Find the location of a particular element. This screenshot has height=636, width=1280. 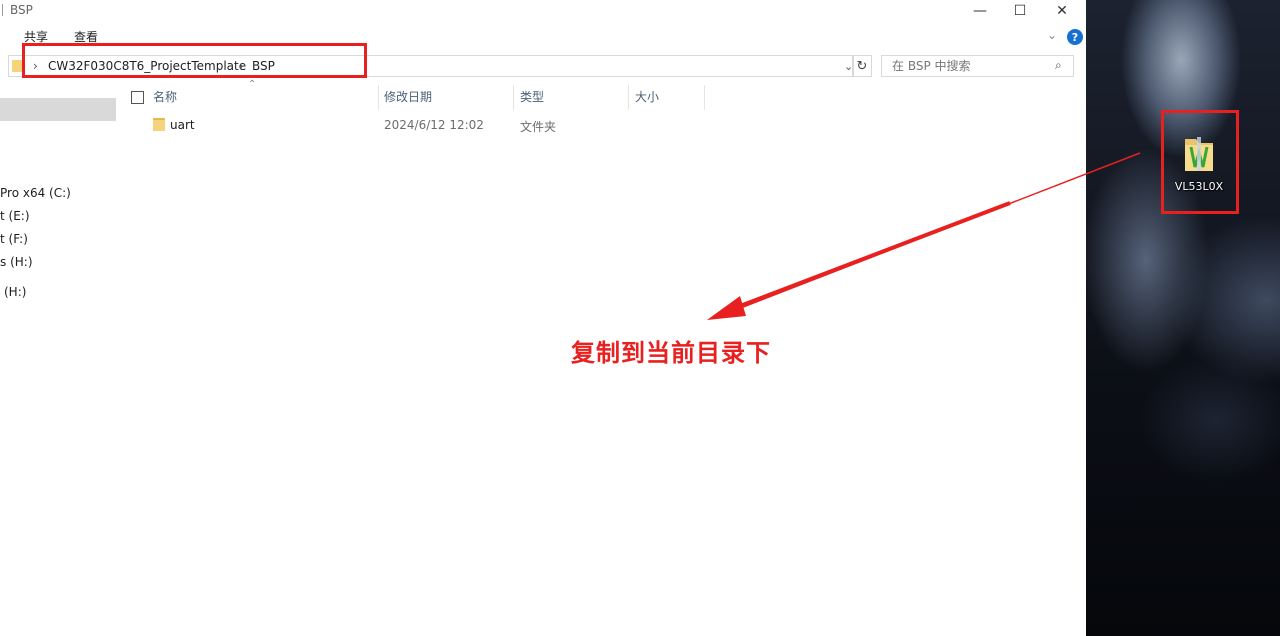

column-header-size: 大小 is located at coordinates (647, 99).